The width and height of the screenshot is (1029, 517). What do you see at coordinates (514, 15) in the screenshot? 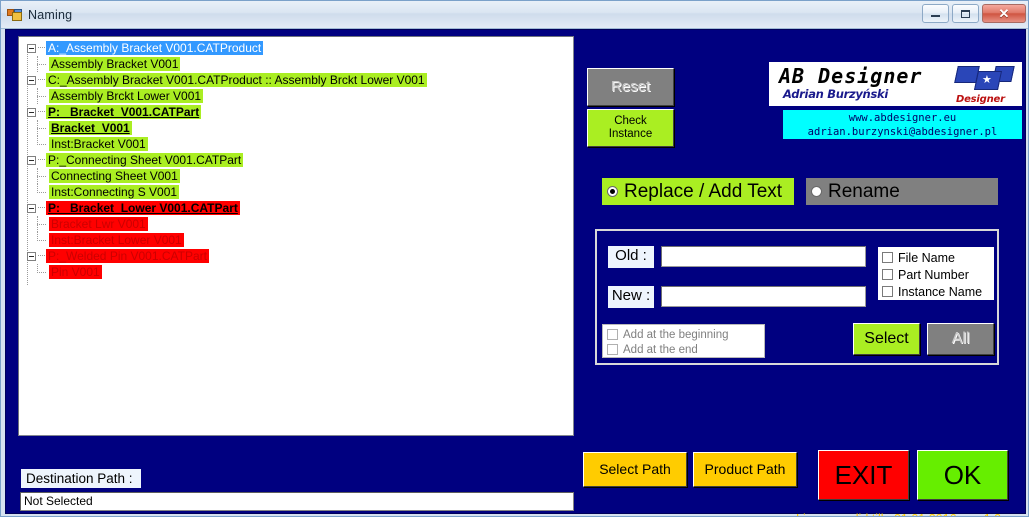
I see `title-bar: Naming ✕` at bounding box center [514, 15].